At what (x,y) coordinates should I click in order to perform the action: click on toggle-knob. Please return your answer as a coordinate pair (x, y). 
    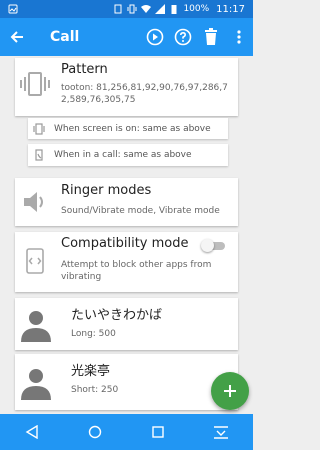
    Looking at the image, I should click on (207, 245).